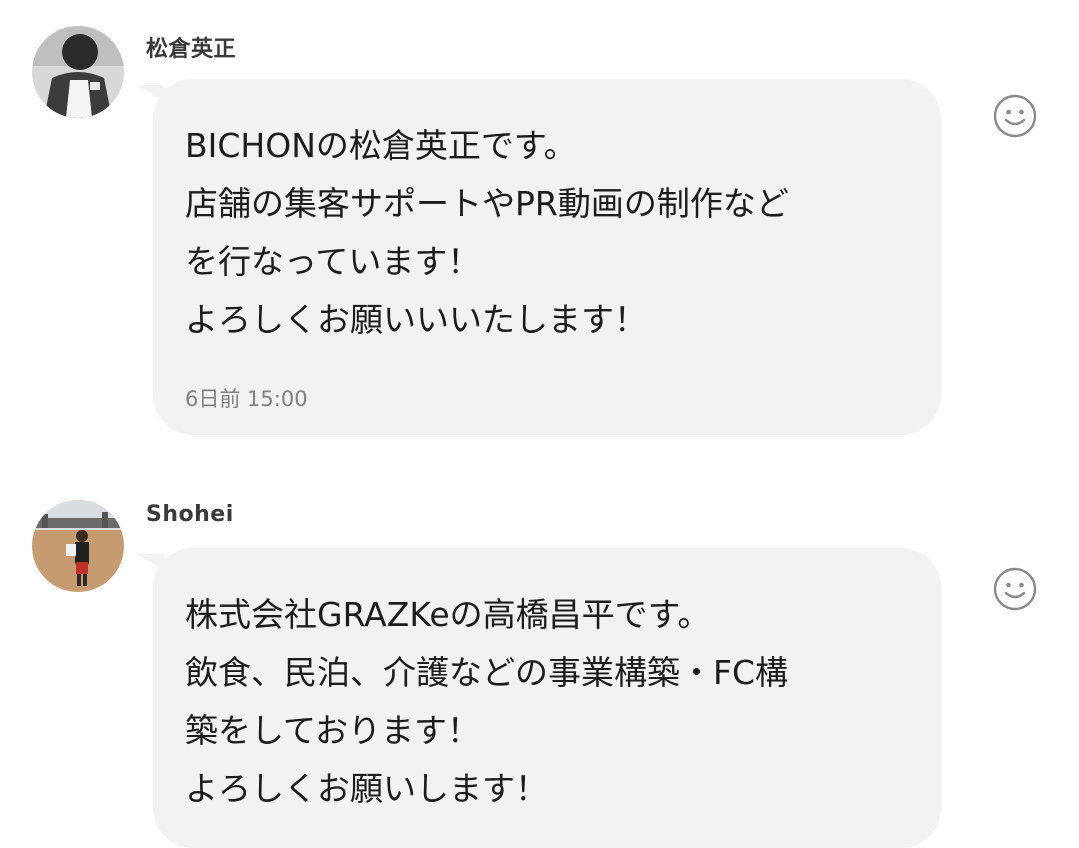 This screenshot has height=848, width=1079. I want to click on message-text-line: よろしくお願いします！, so click(366, 788).